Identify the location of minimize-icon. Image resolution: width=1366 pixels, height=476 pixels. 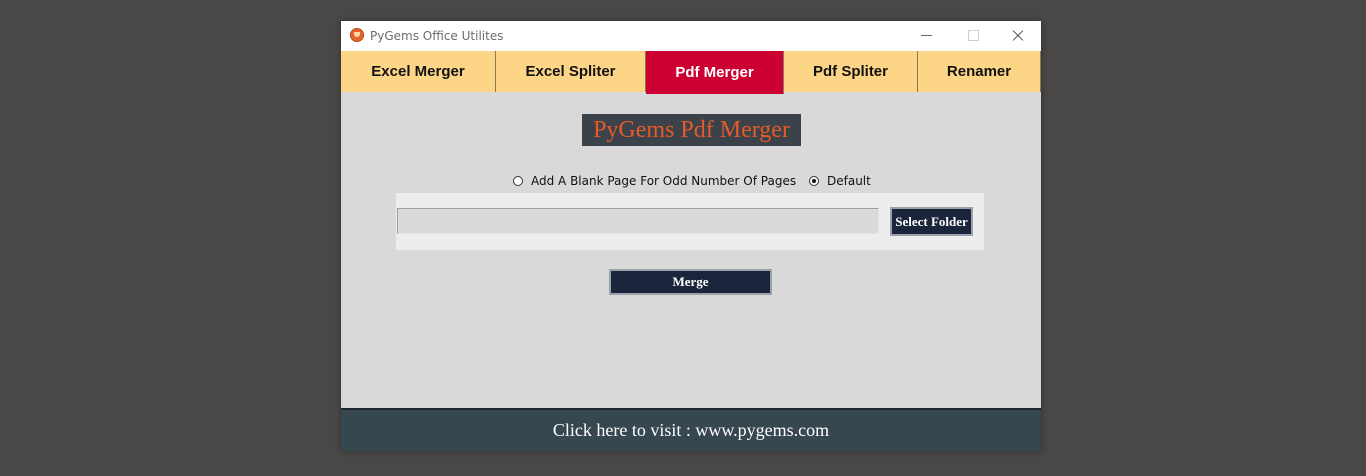
(927, 36).